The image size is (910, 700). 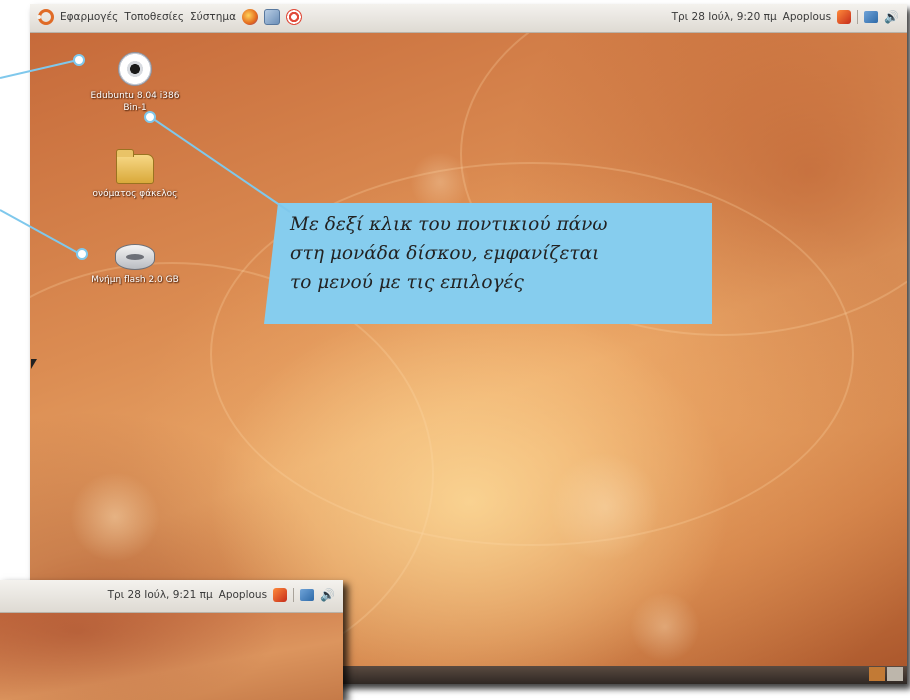 What do you see at coordinates (445, 253) in the screenshot?
I see `callout-line-2: στη μονάδα δίσκου, εμφανίζεται` at bounding box center [445, 253].